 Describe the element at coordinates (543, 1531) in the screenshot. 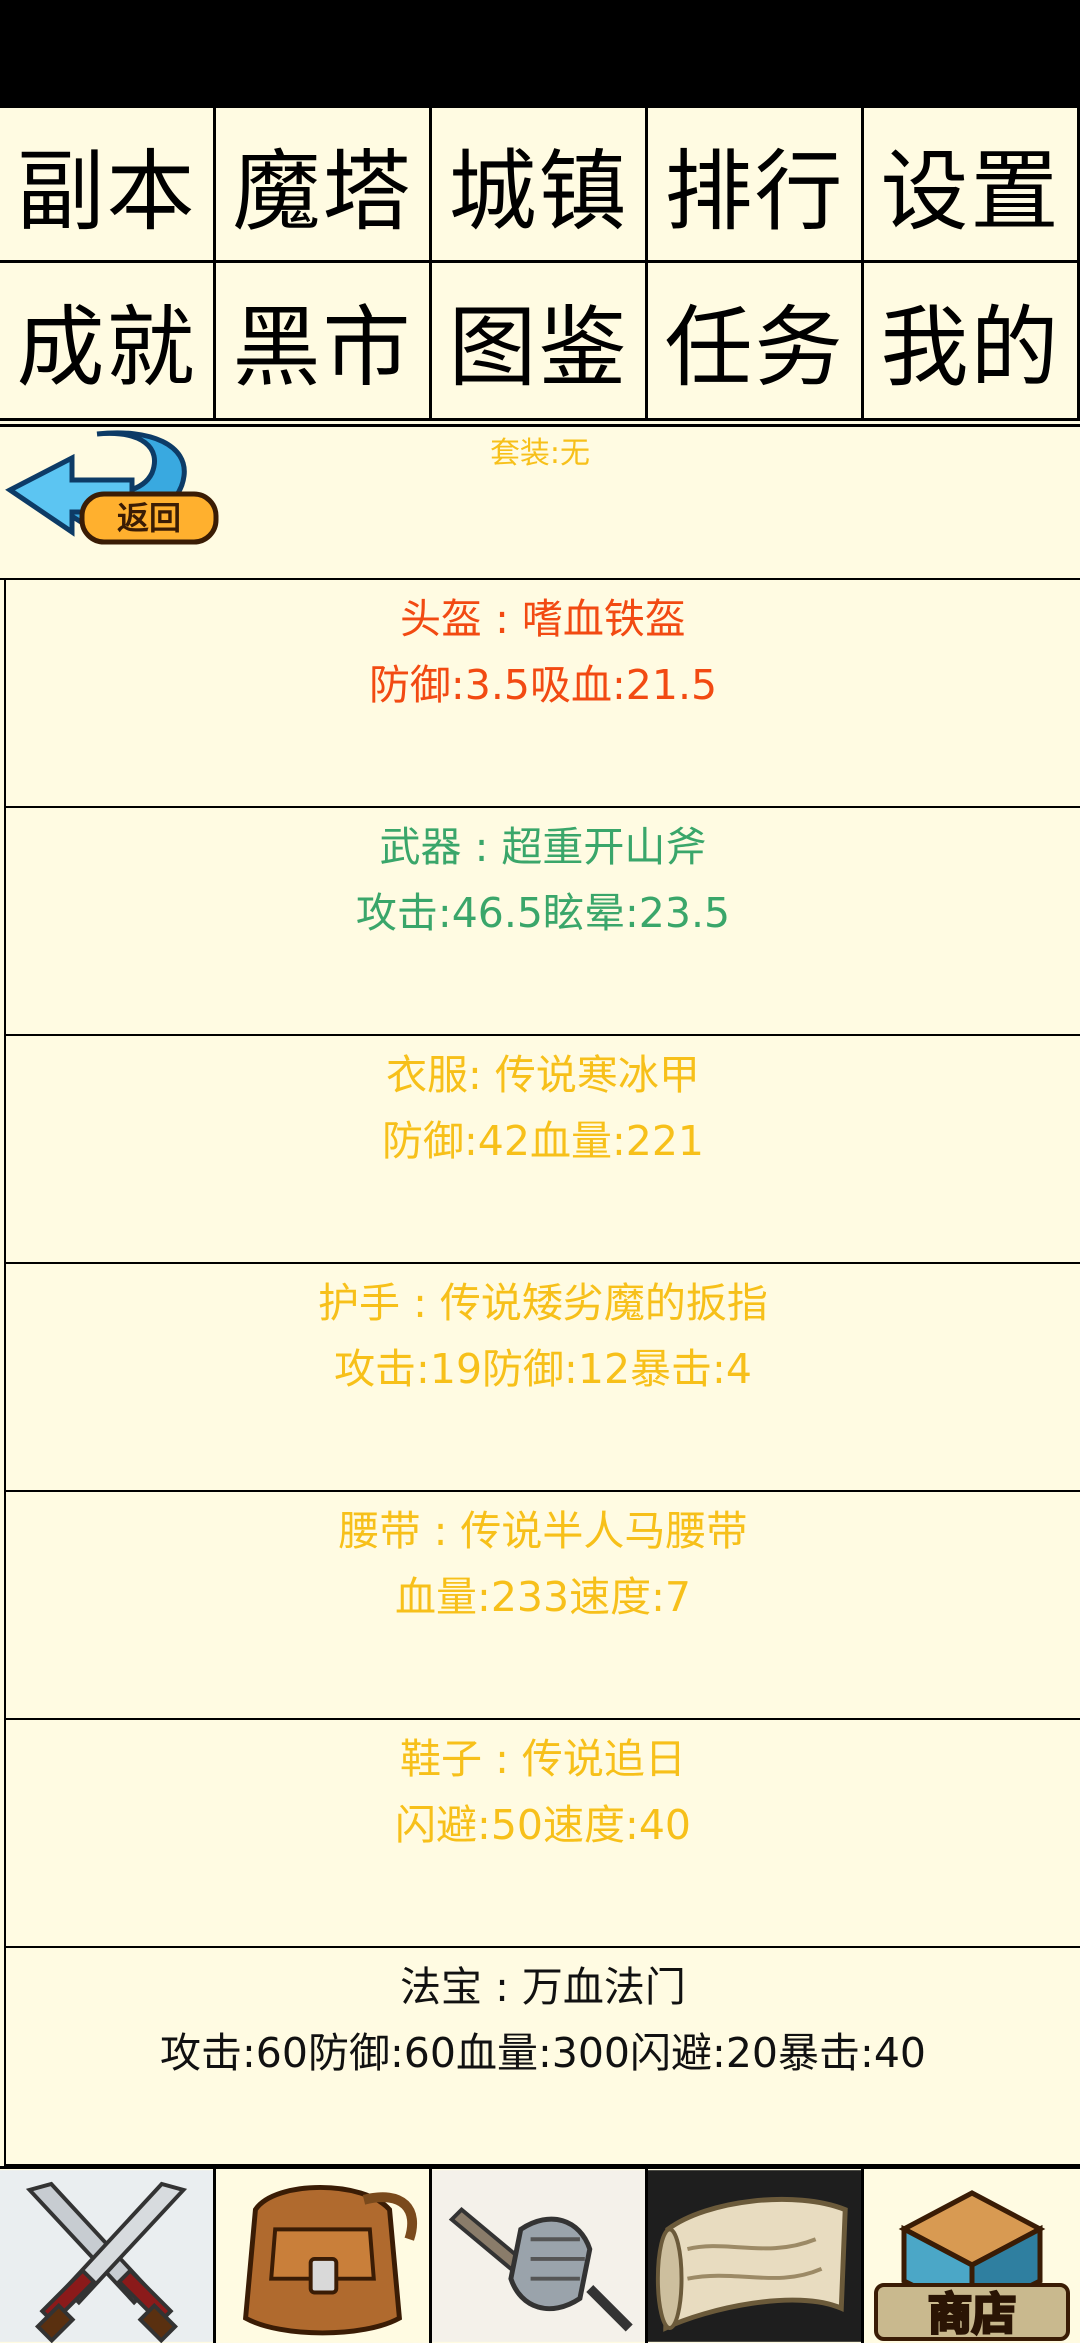

I see `slot-name: 腰带 : 传说半人马腰带` at that location.